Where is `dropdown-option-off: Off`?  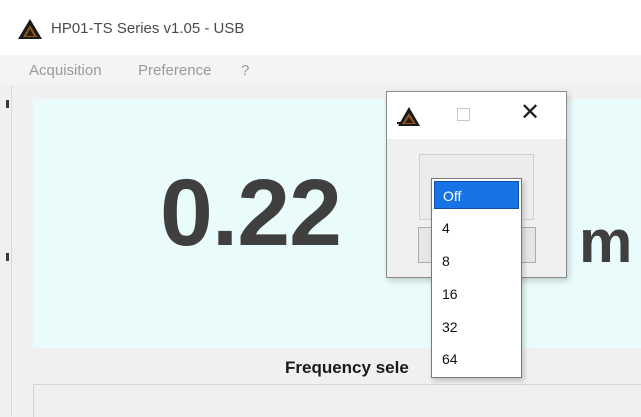
dropdown-option-off: Off is located at coordinates (476, 195).